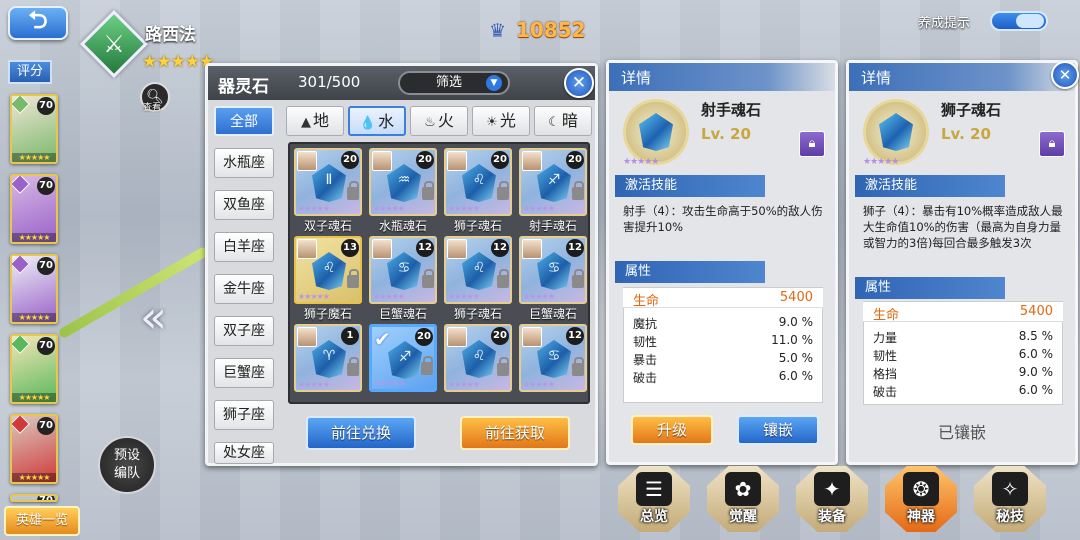  I want to click on exchange-button: 前往兑换, so click(361, 433).